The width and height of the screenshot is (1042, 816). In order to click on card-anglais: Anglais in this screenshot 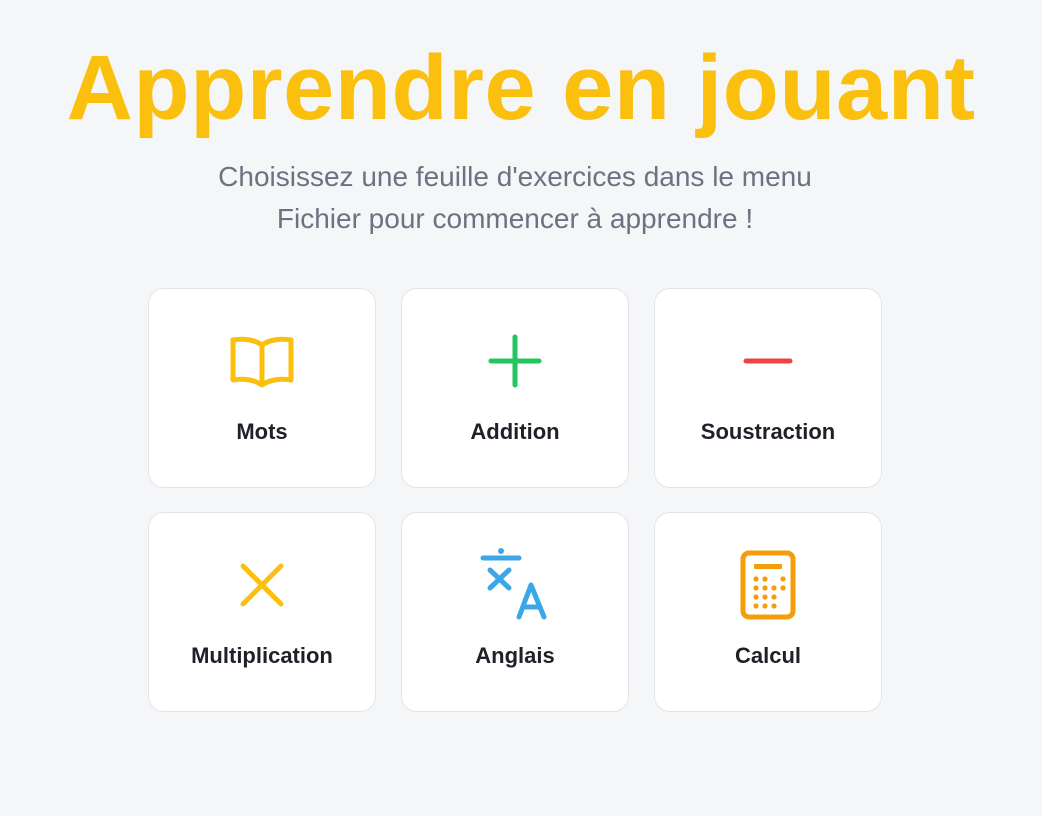, I will do `click(515, 612)`.